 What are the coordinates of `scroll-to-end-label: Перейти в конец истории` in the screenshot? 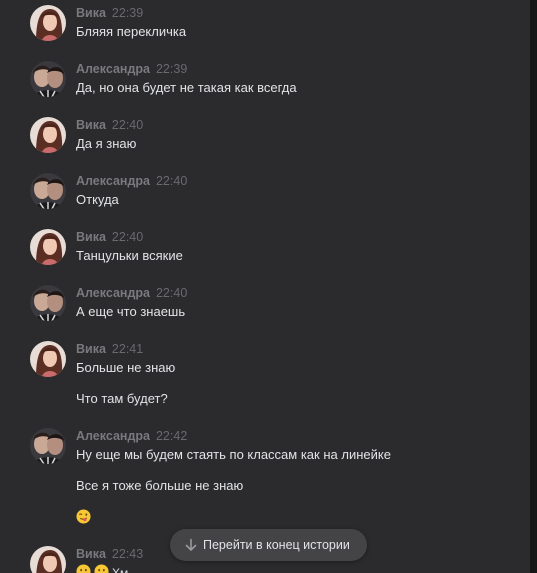 It's located at (276, 545).